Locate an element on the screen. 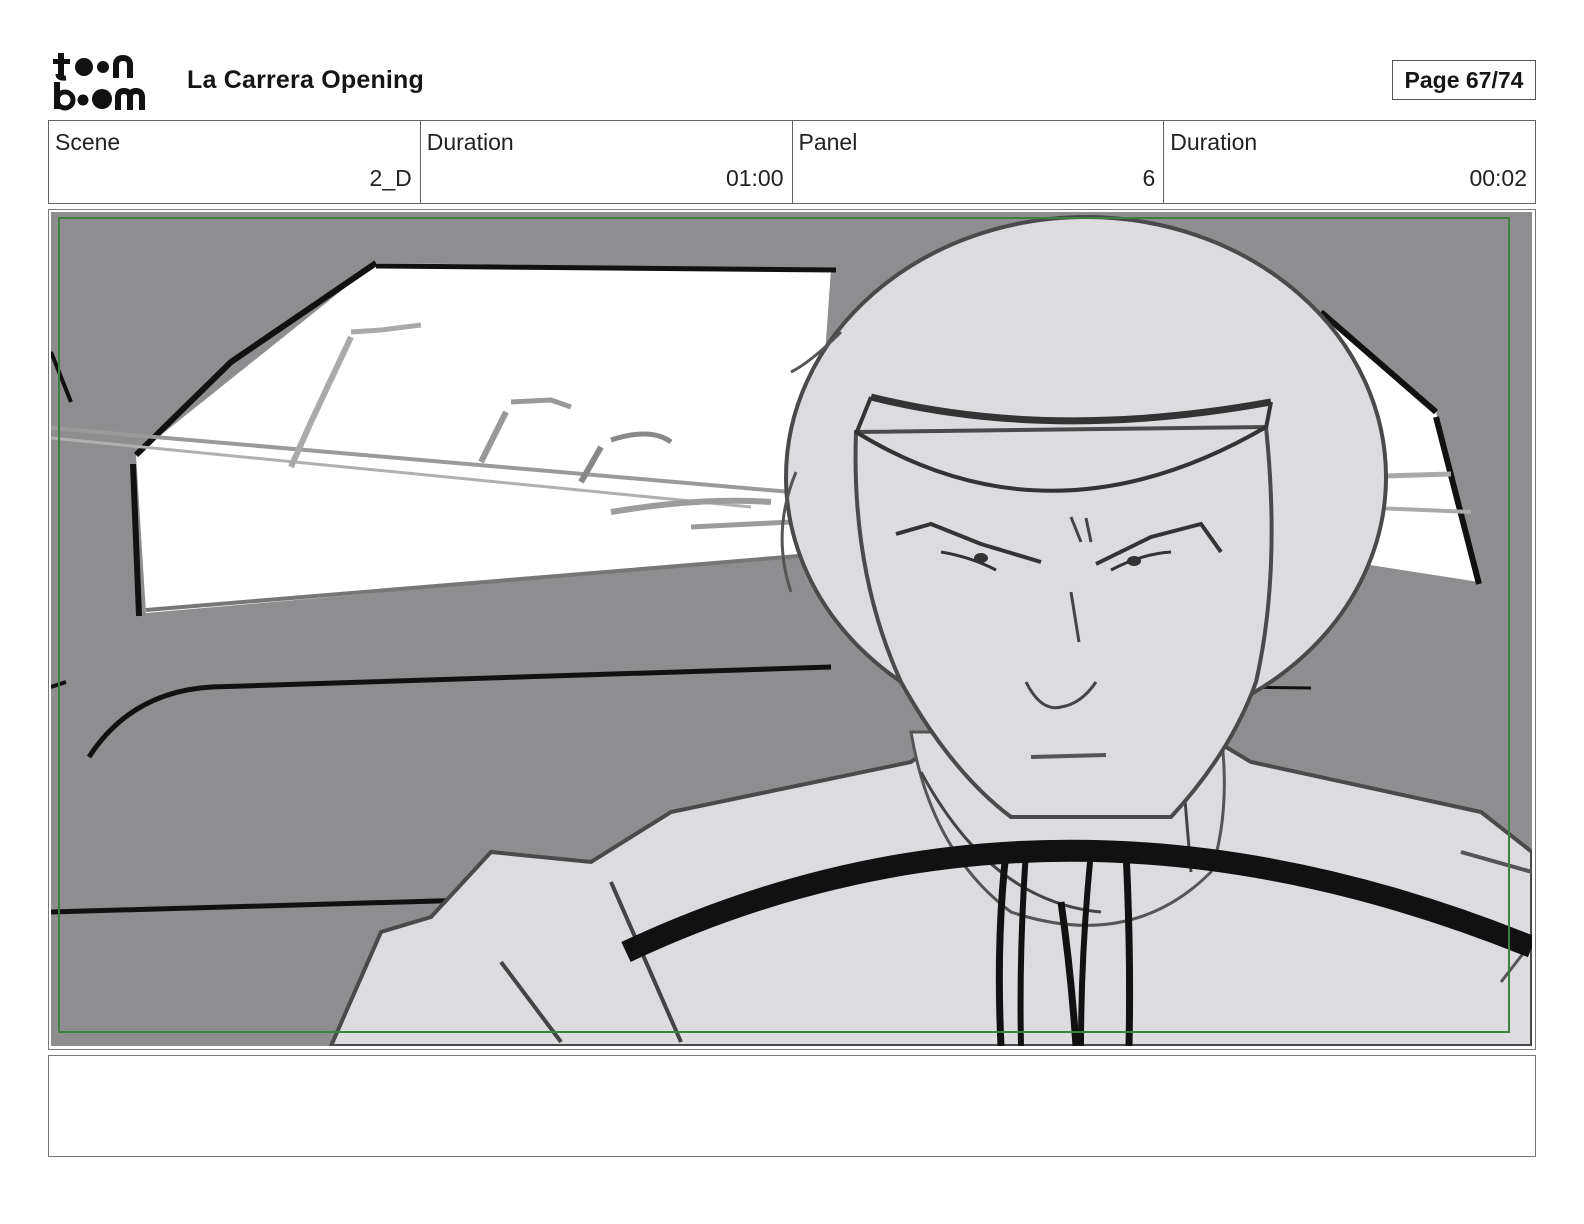  page-indicator: Page 67/74 is located at coordinates (1464, 80).